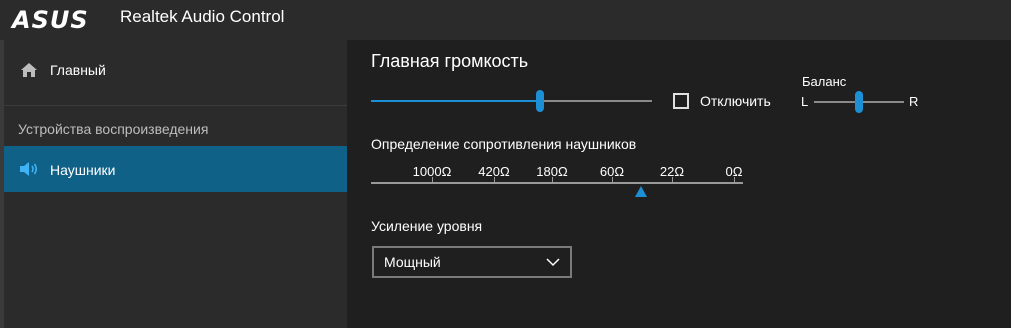  I want to click on balance-left-label: L, so click(805, 101).